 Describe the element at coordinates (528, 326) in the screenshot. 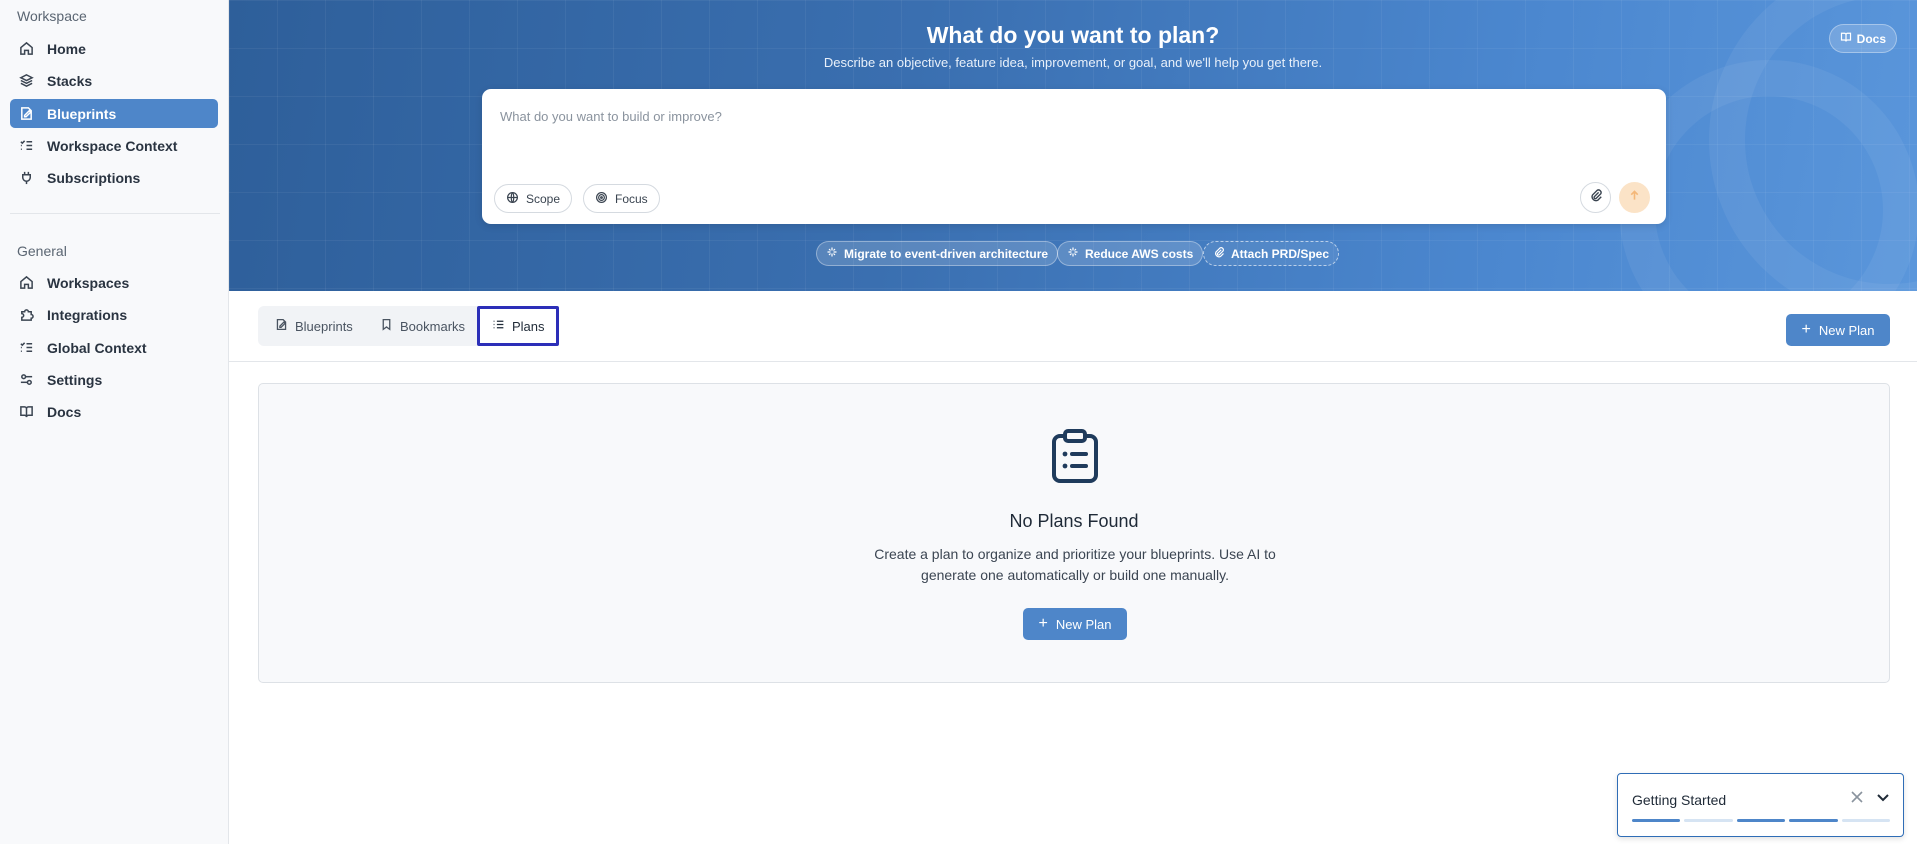

I see `tab-label: Plans` at that location.